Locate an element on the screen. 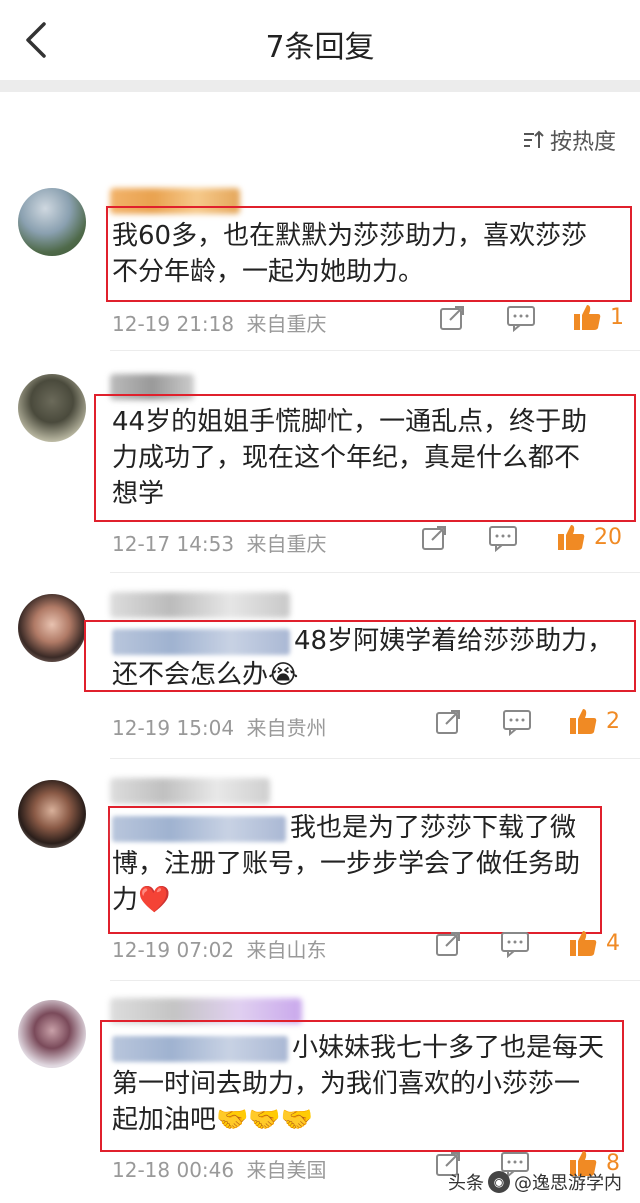 This screenshot has height=1203, width=640. like-count: 20 is located at coordinates (608, 537).